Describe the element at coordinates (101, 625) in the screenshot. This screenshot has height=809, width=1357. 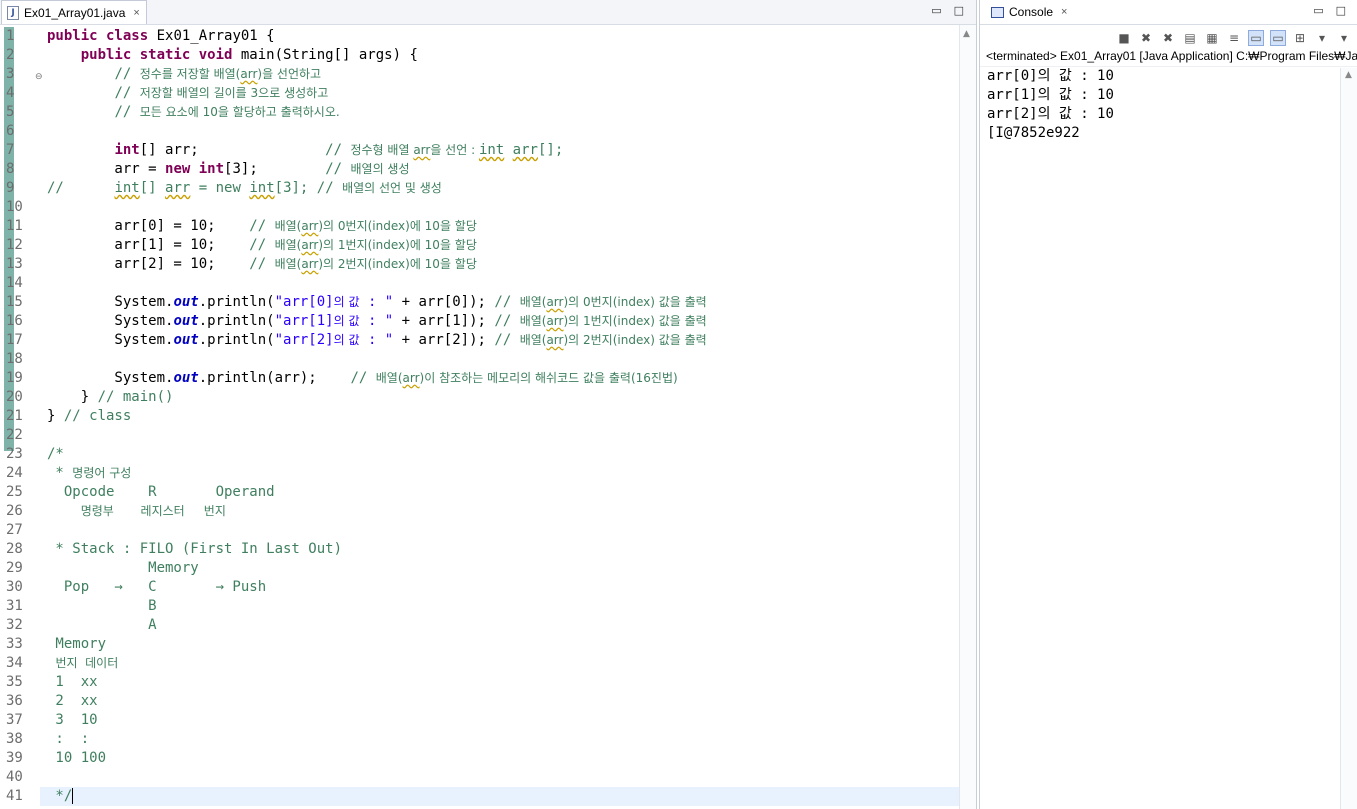
I see `code-line: A` at that location.